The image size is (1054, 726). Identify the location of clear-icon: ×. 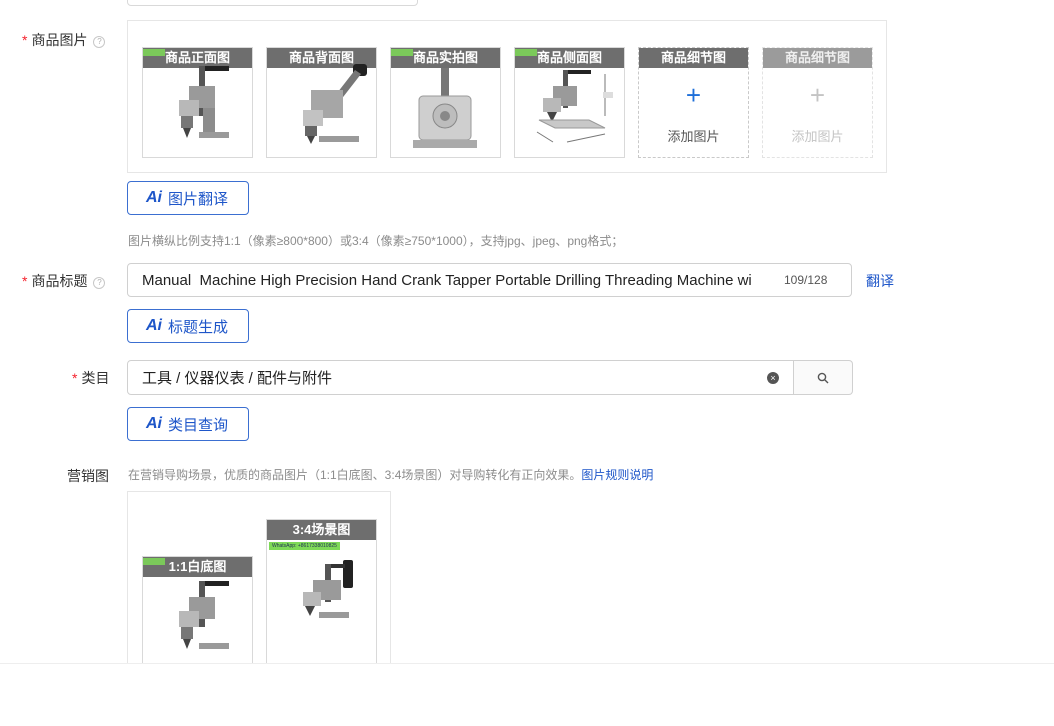
(773, 377).